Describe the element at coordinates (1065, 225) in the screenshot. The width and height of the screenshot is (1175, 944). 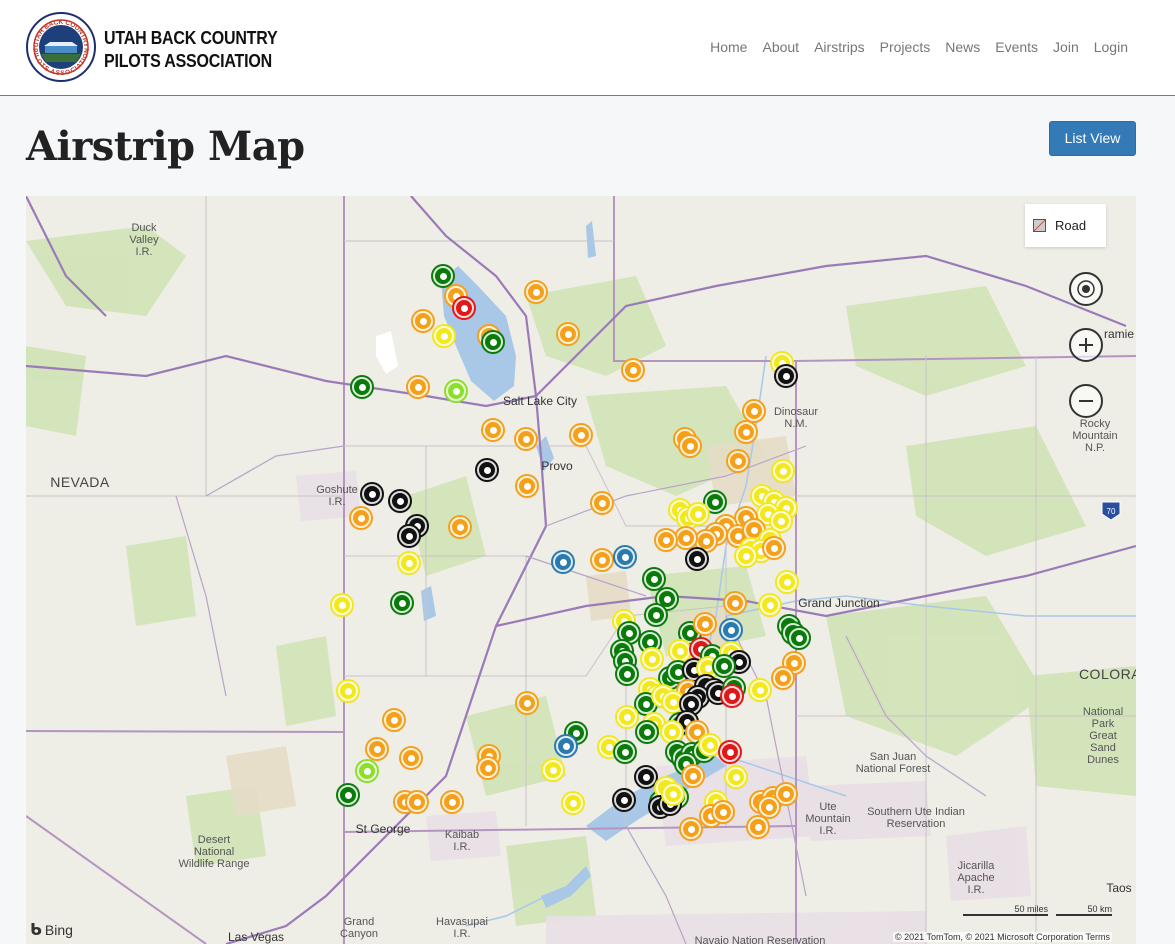
I see `map-style-road-button: Road` at that location.